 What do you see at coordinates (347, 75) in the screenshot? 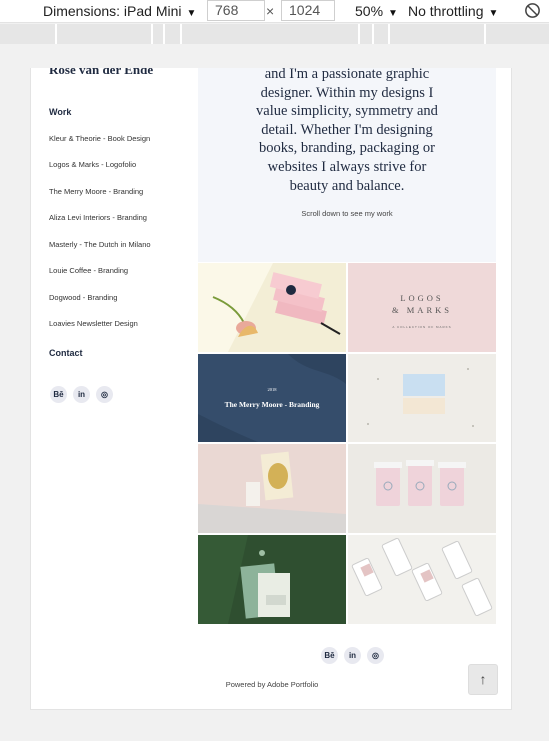
I see `intro-line: and I'm a passionate graphic` at bounding box center [347, 75].